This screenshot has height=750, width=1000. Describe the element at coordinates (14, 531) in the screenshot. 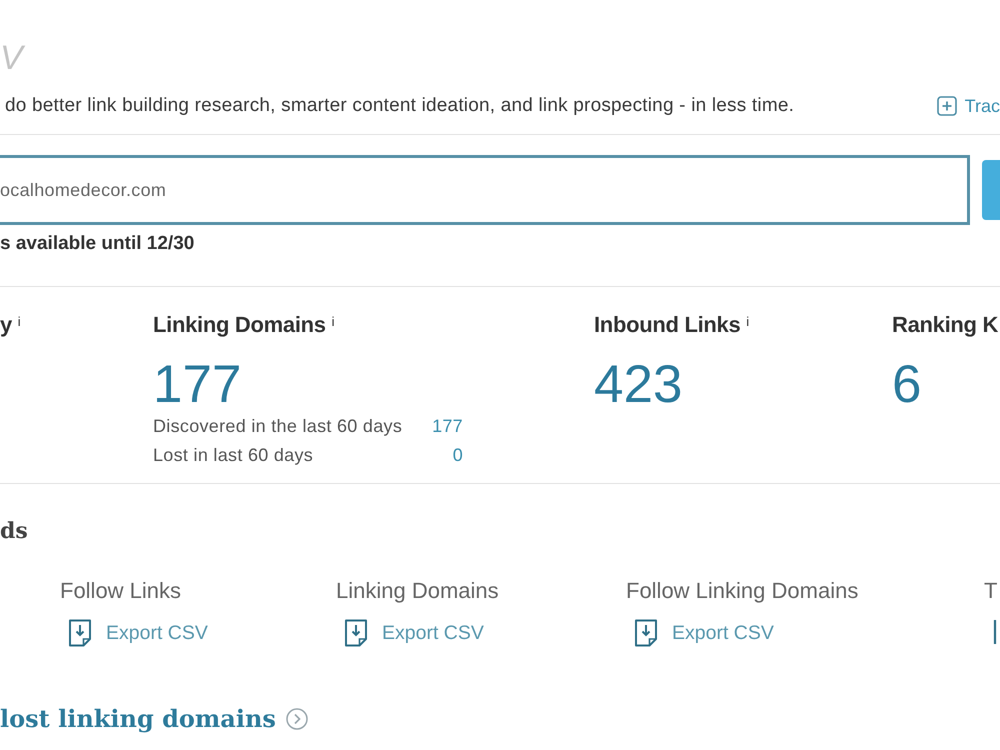

I see `section-heading: ds` at that location.